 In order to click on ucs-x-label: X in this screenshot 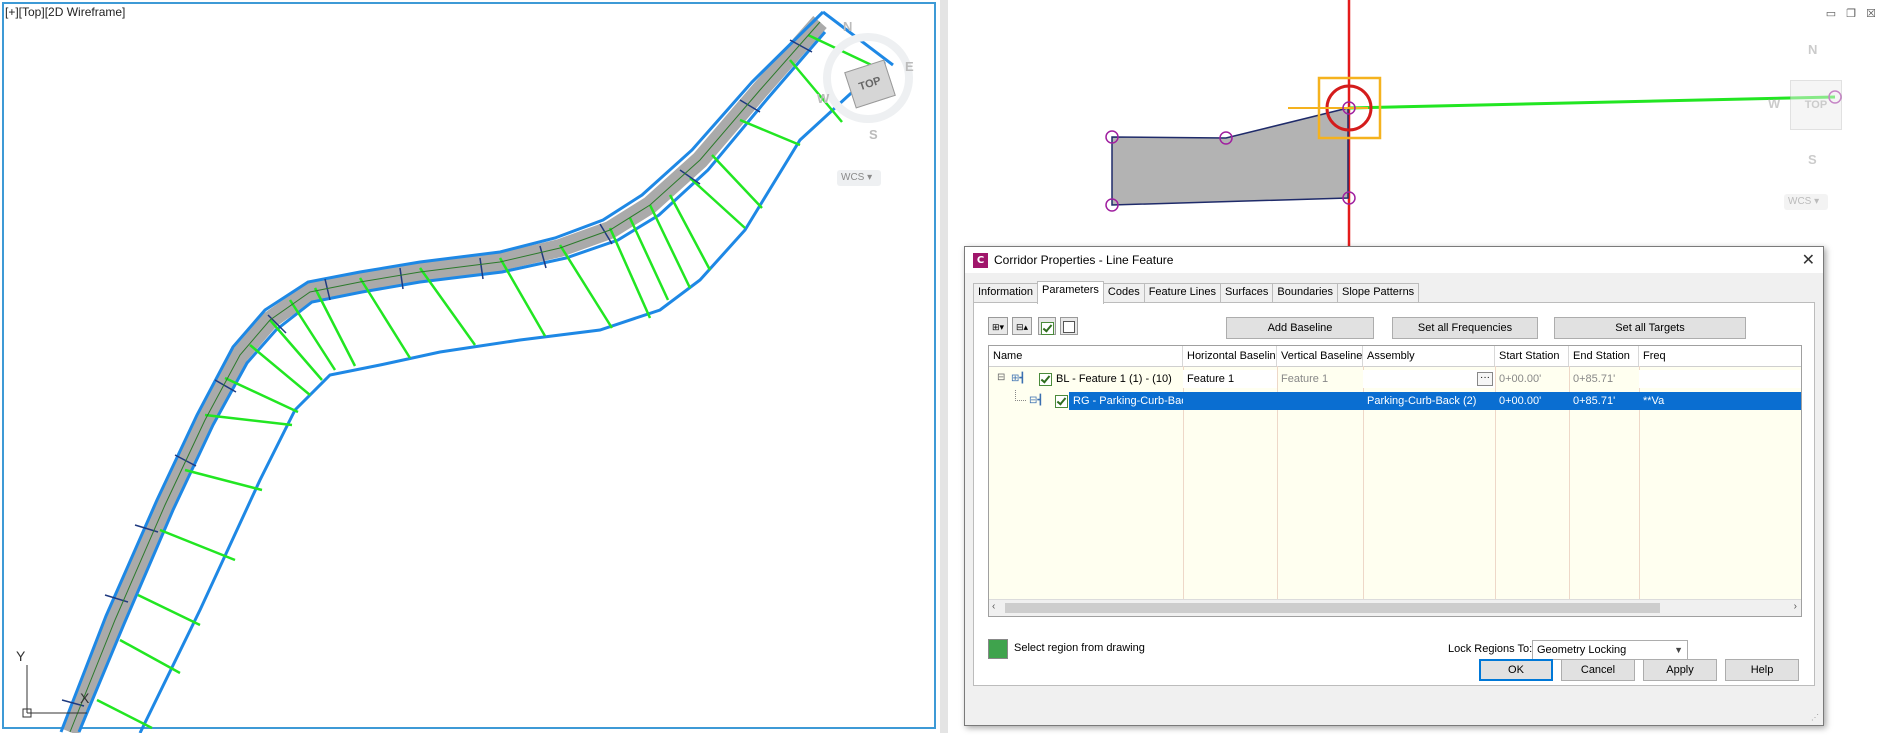, I will do `click(85, 698)`.